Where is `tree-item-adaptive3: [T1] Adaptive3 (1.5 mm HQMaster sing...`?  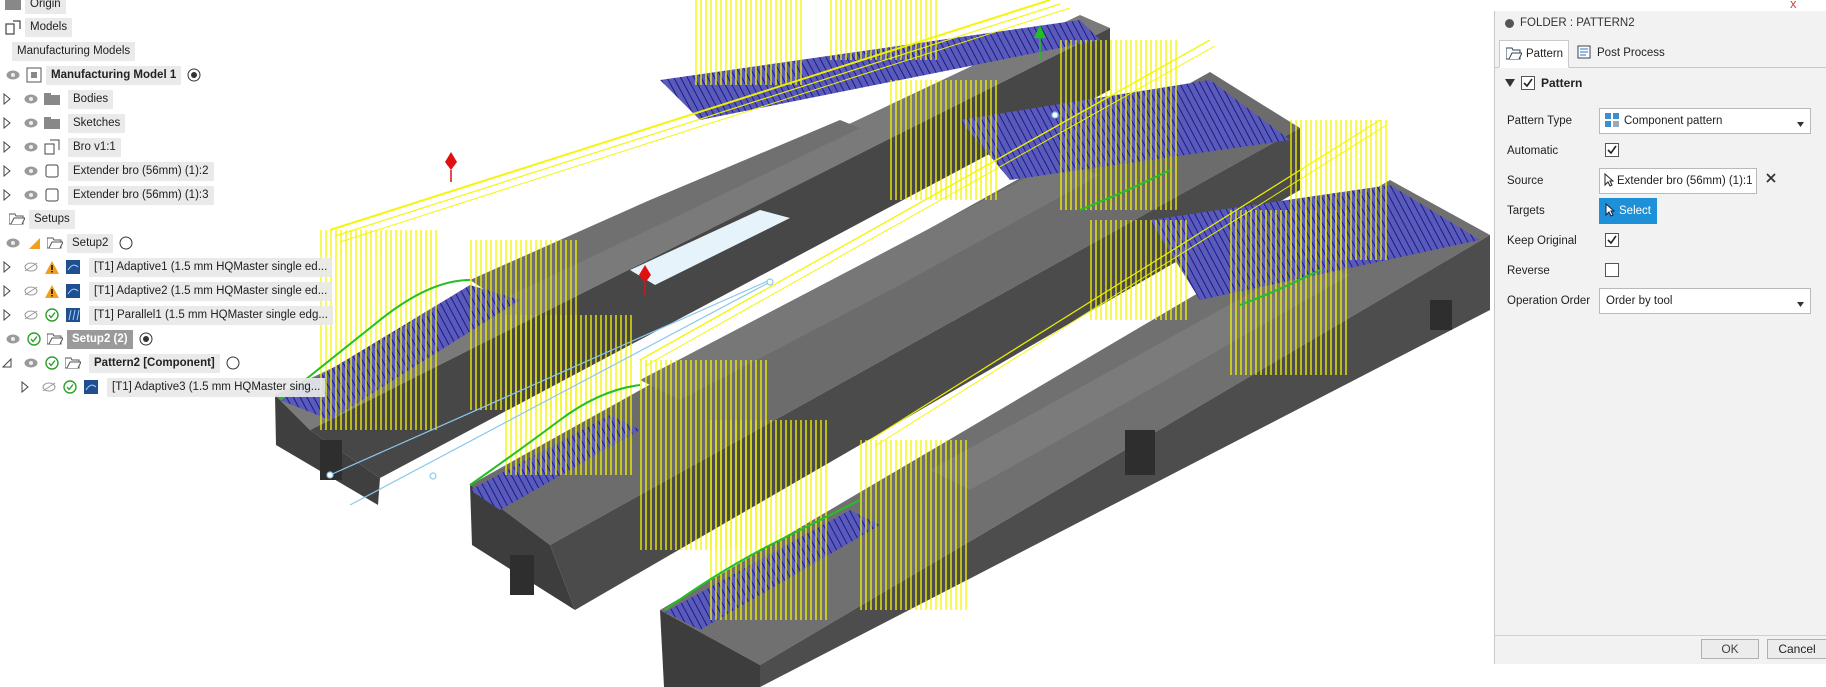
tree-item-adaptive3: [T1] Adaptive3 (1.5 mm HQMaster sing... is located at coordinates (173, 387).